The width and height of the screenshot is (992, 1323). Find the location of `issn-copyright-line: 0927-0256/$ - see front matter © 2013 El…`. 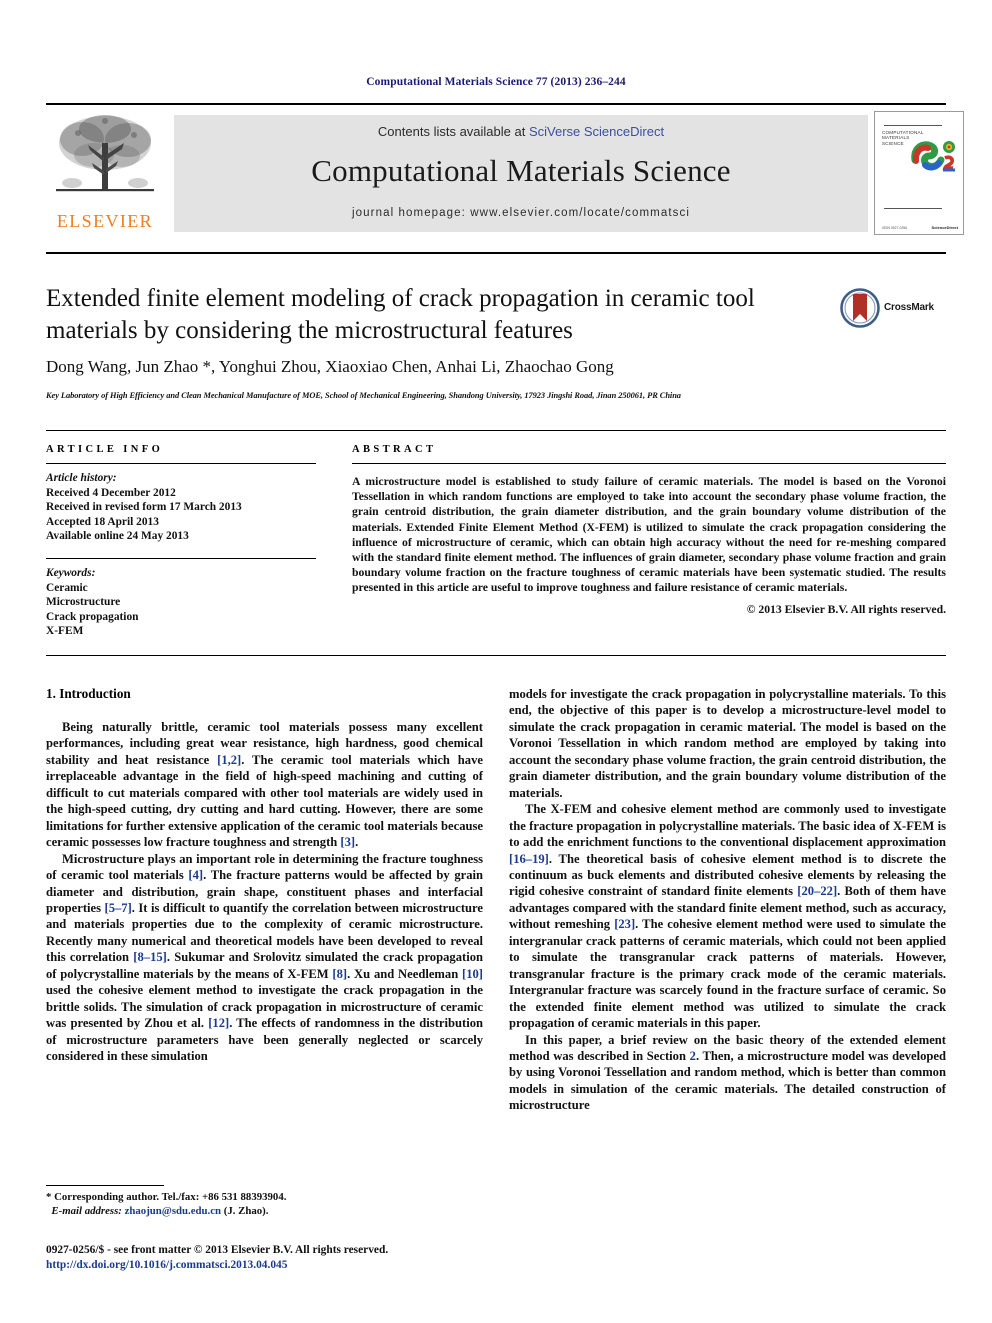

issn-copyright-line: 0927-0256/$ - see front matter © 2013 El… is located at coordinates (217, 1250).